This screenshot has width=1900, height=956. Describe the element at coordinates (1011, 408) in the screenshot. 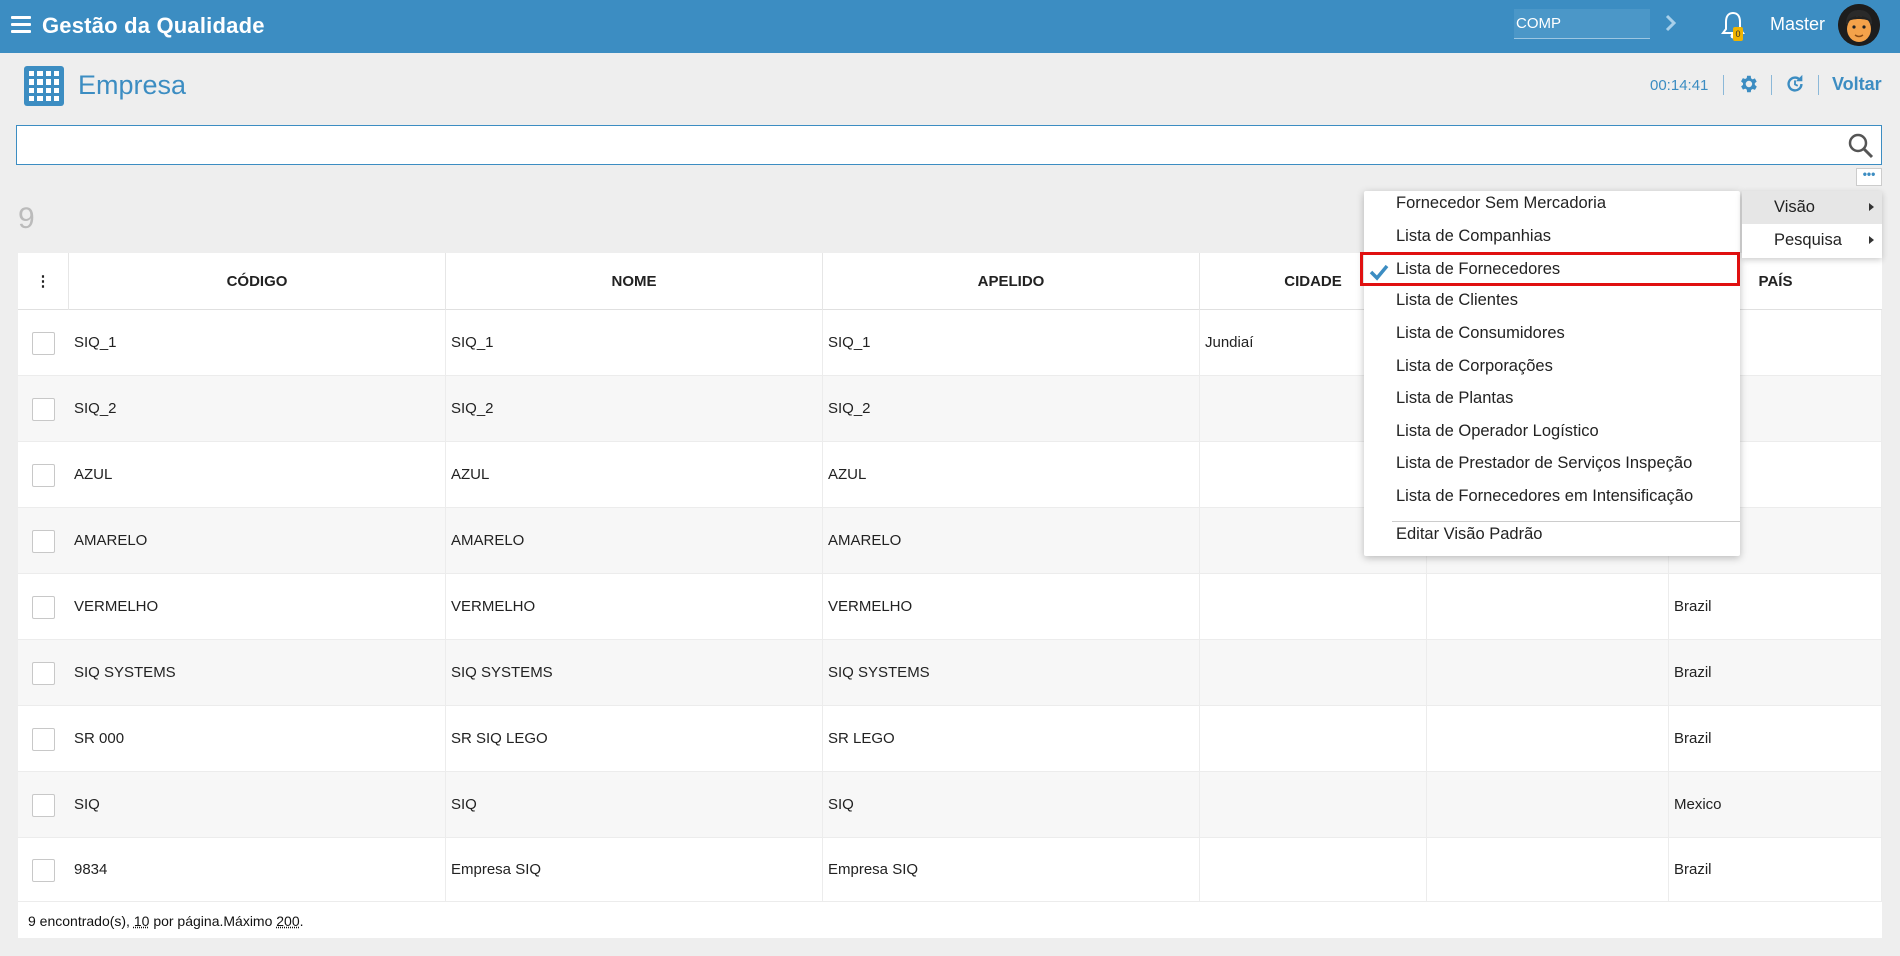

I see `cell-apelido: SIQ_2` at that location.